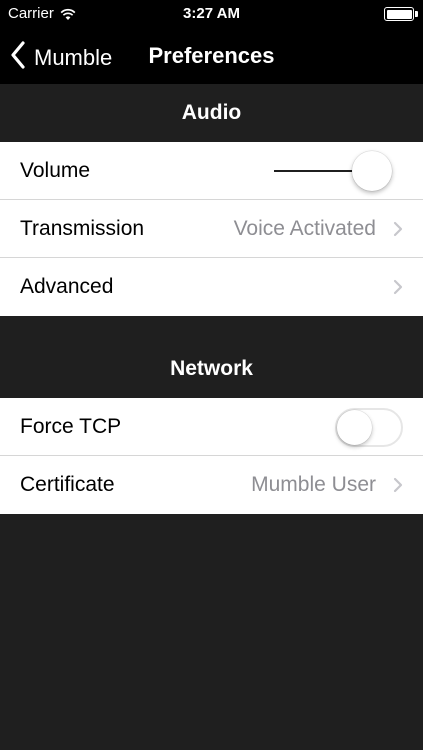 This screenshot has height=750, width=423. What do you see at coordinates (372, 171) in the screenshot?
I see `volume-slider-thumb` at bounding box center [372, 171].